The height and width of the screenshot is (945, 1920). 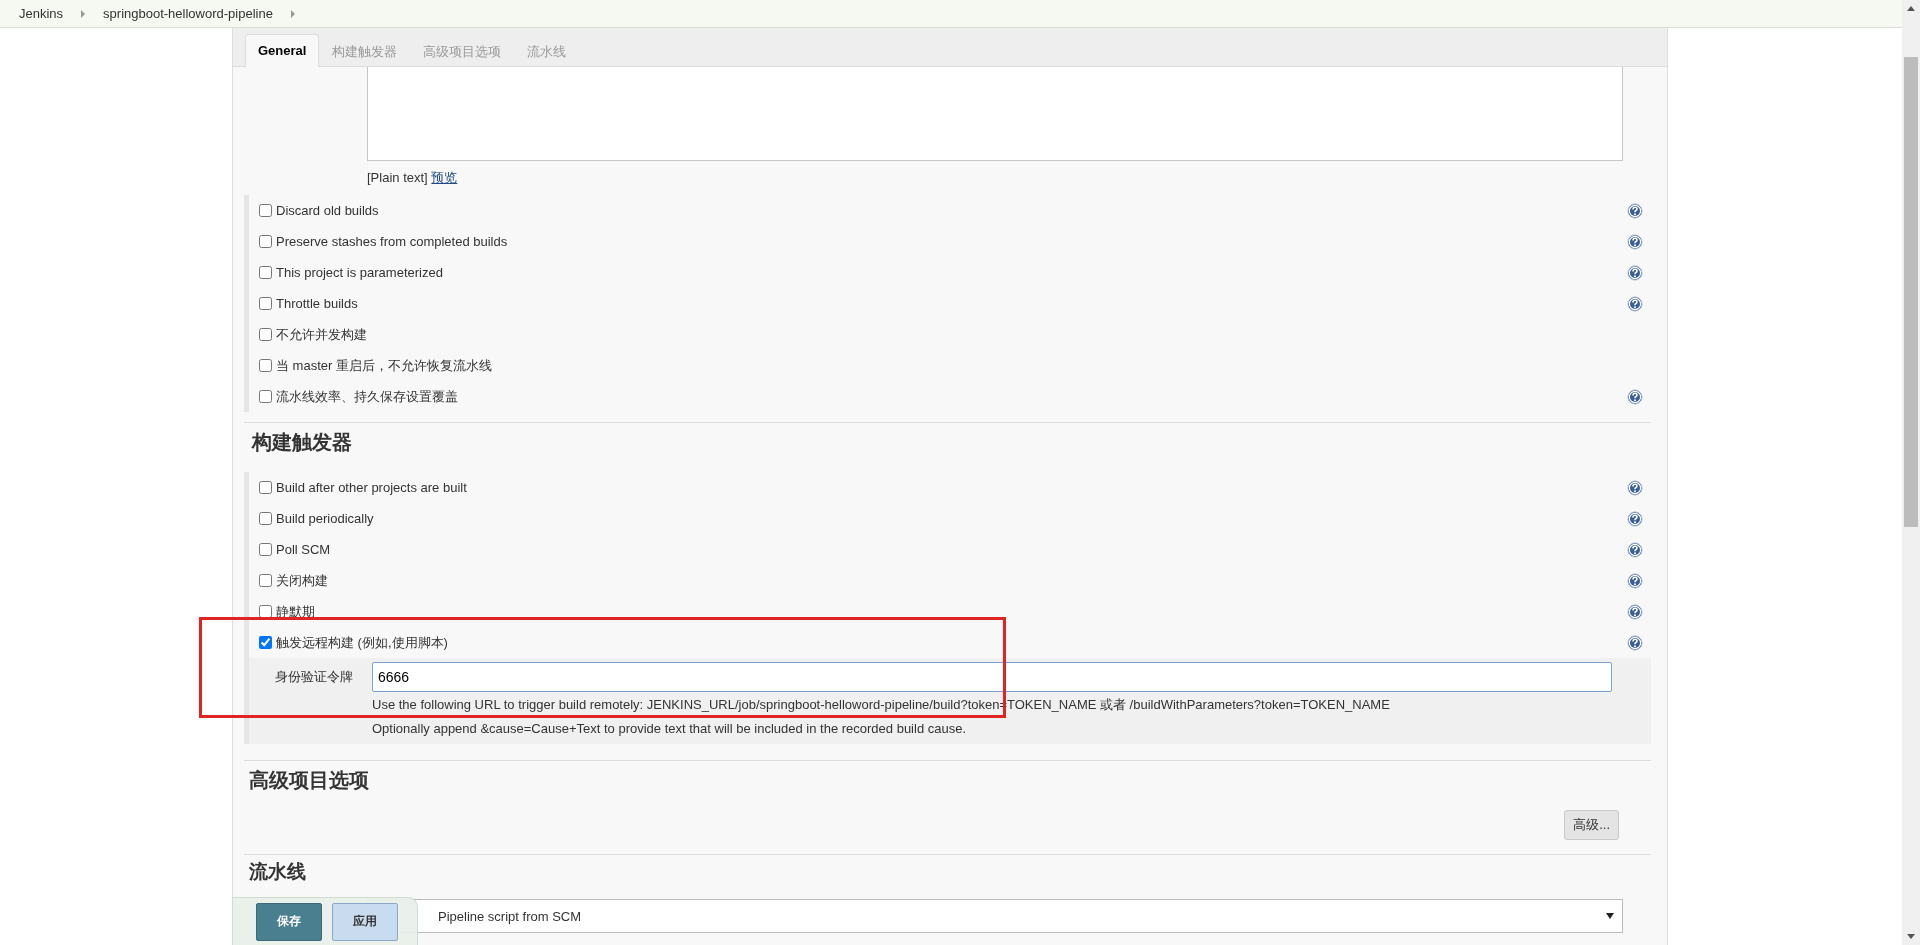 I want to click on help-text: Optionally append &cause=Cause+Text to provide text that will be included in the recorded build cause., so click(x=669, y=728).